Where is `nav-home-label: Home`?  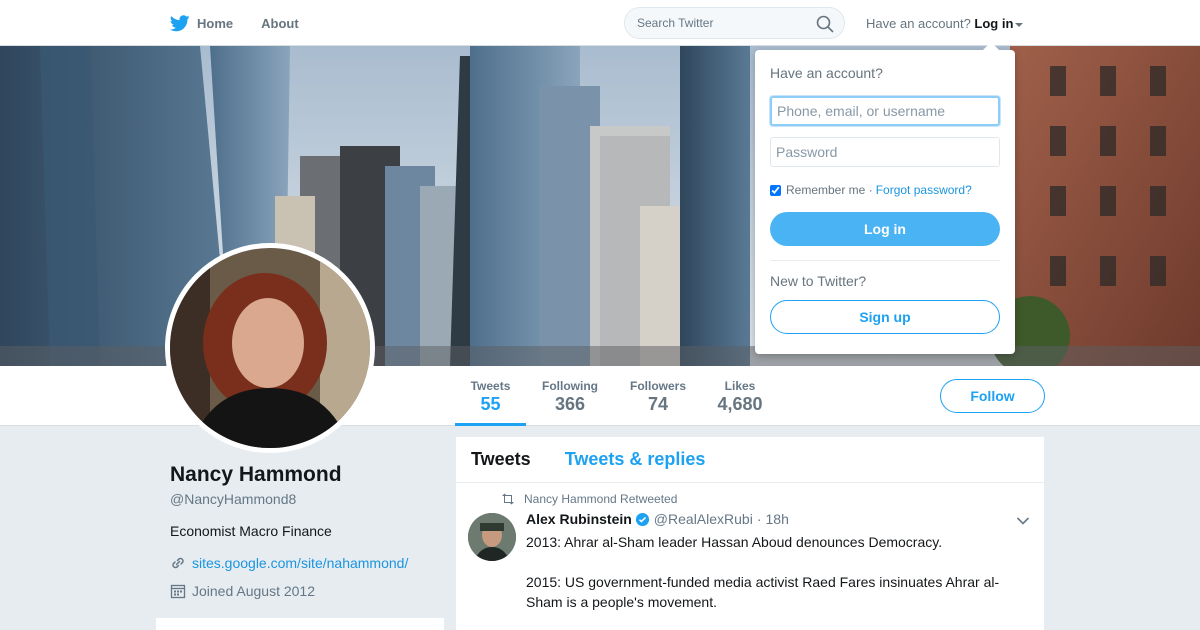 nav-home-label: Home is located at coordinates (215, 23).